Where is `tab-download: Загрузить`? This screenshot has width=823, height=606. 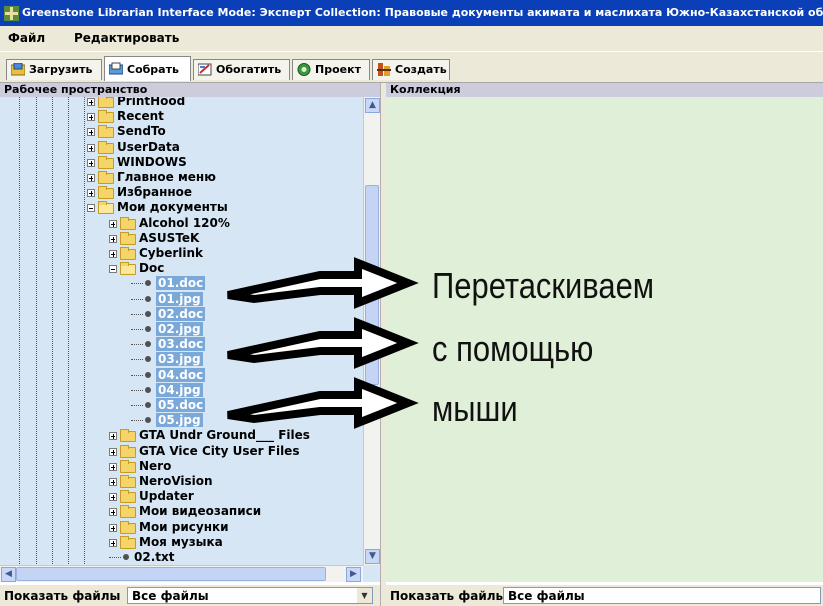
tab-download: Загрузить is located at coordinates (54, 69).